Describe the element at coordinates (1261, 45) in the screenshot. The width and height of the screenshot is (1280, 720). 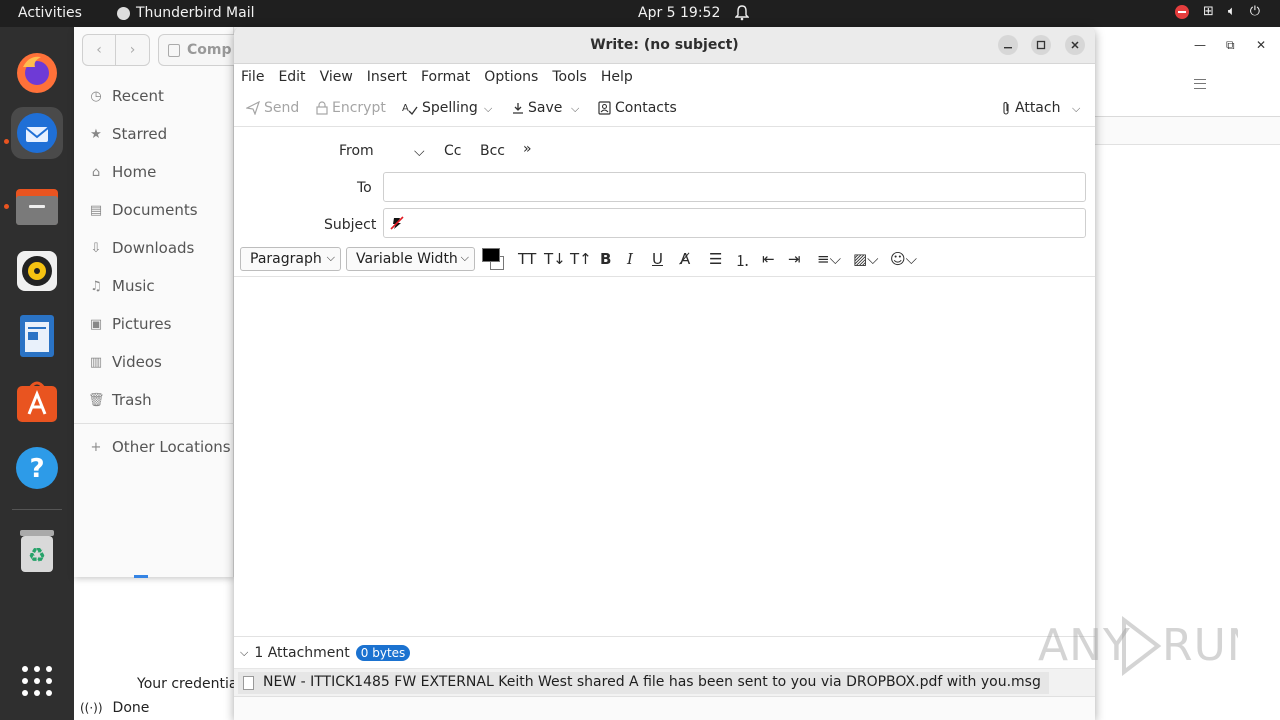
I see `close-button: ✕` at that location.